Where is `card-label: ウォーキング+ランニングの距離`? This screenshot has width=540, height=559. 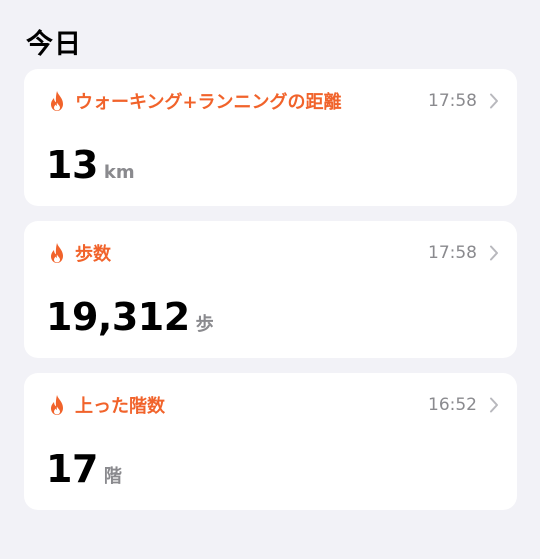
card-label: ウォーキング+ランニングの距離 is located at coordinates (208, 102).